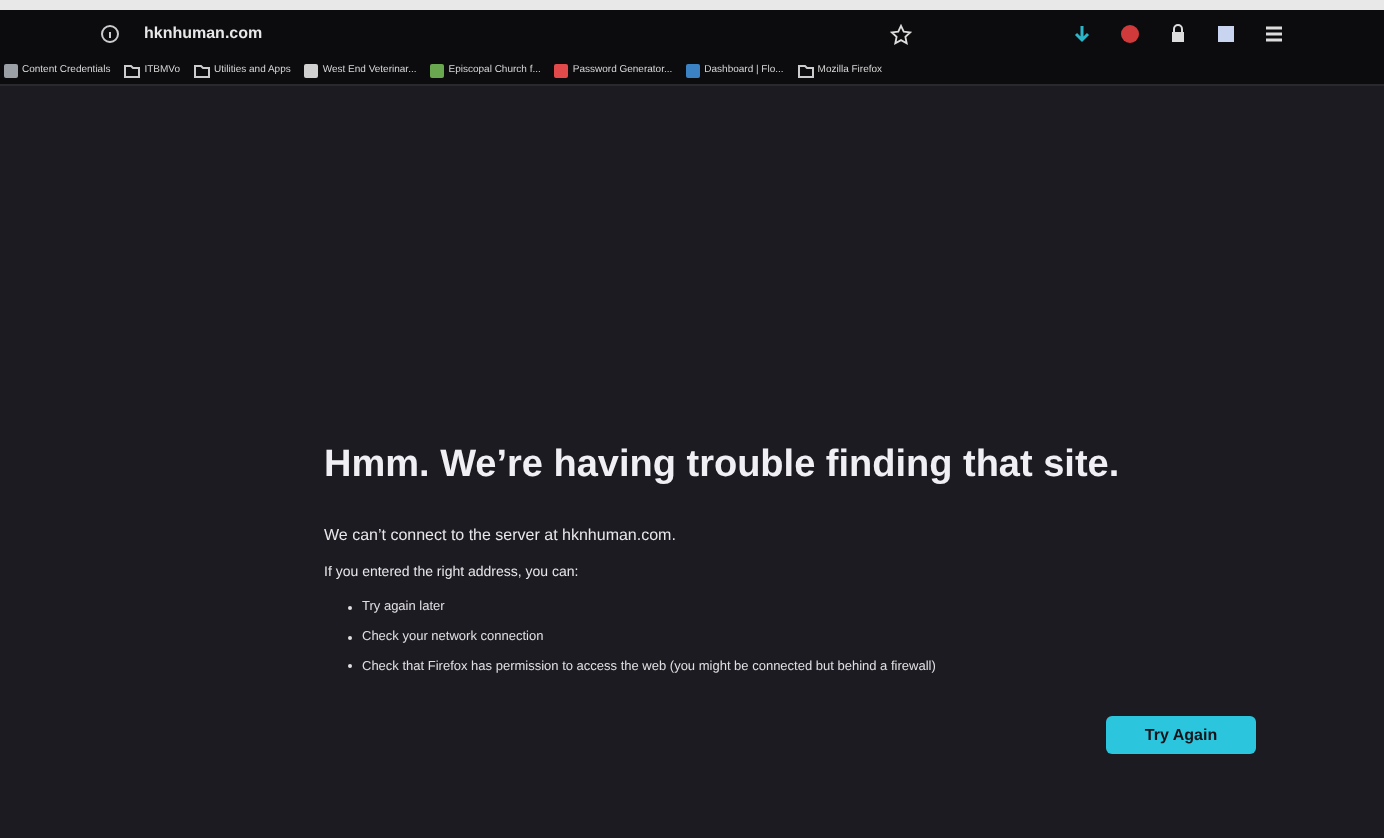 The height and width of the screenshot is (838, 1384). What do you see at coordinates (501, 535) in the screenshot?
I see `error-message: We can’t connect to the server at hknhuman.com.` at bounding box center [501, 535].